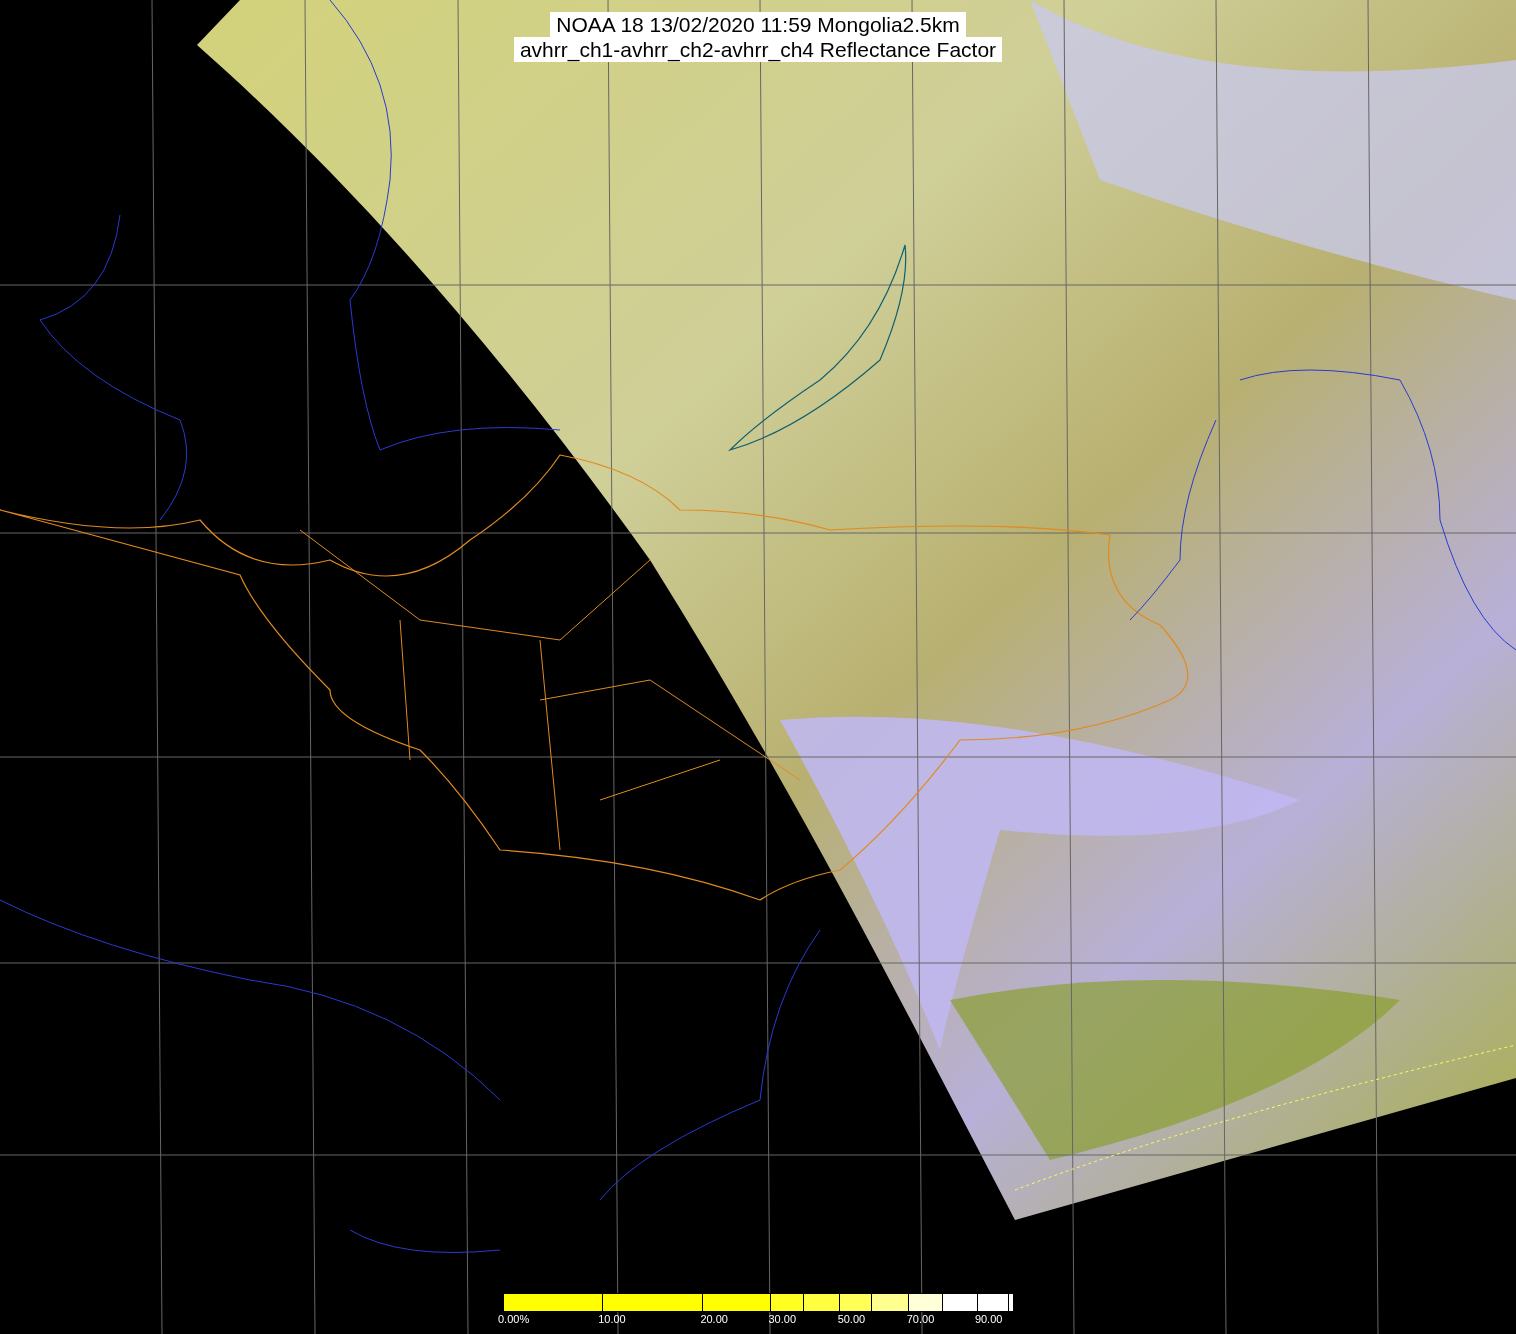 This screenshot has height=1334, width=1516. Describe the element at coordinates (851, 1319) in the screenshot. I see `scale-label: 50.00` at that location.